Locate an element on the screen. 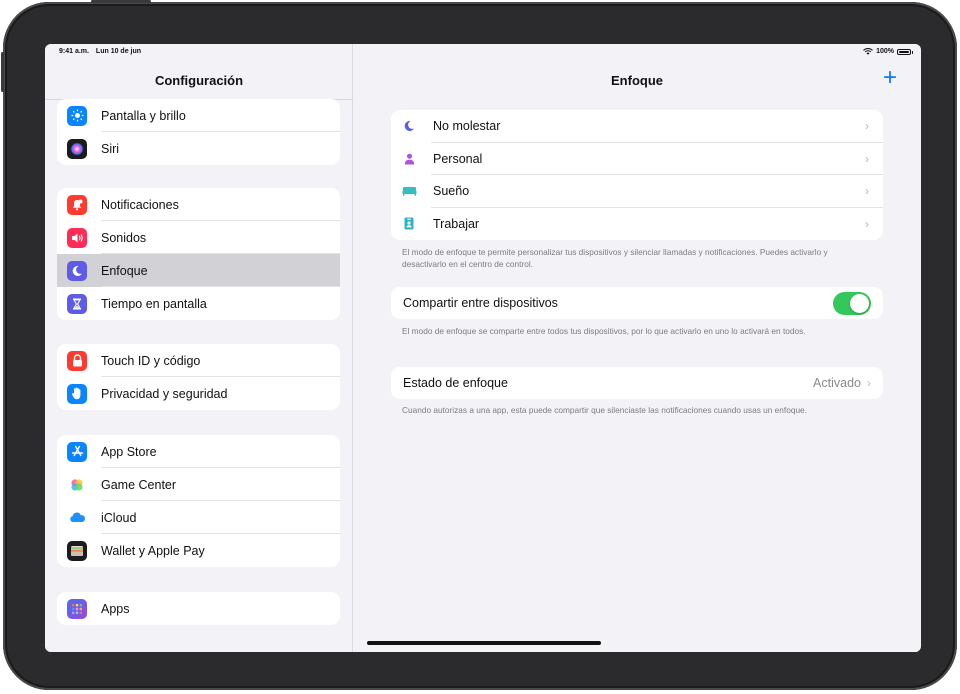 This screenshot has width=960, height=694. app-store-icon is located at coordinates (77, 451).